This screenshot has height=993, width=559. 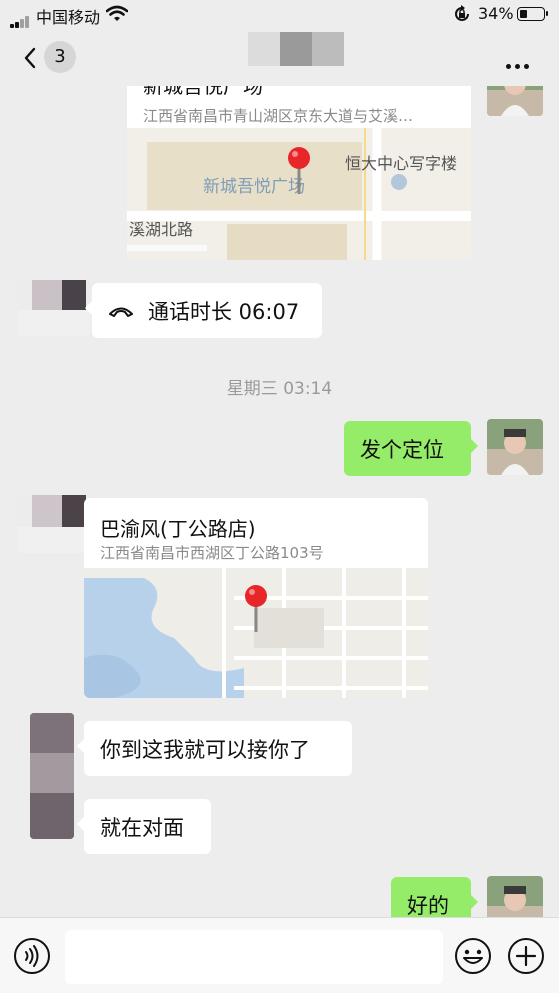 I want to click on battery-percent: 34%, so click(x=496, y=13).